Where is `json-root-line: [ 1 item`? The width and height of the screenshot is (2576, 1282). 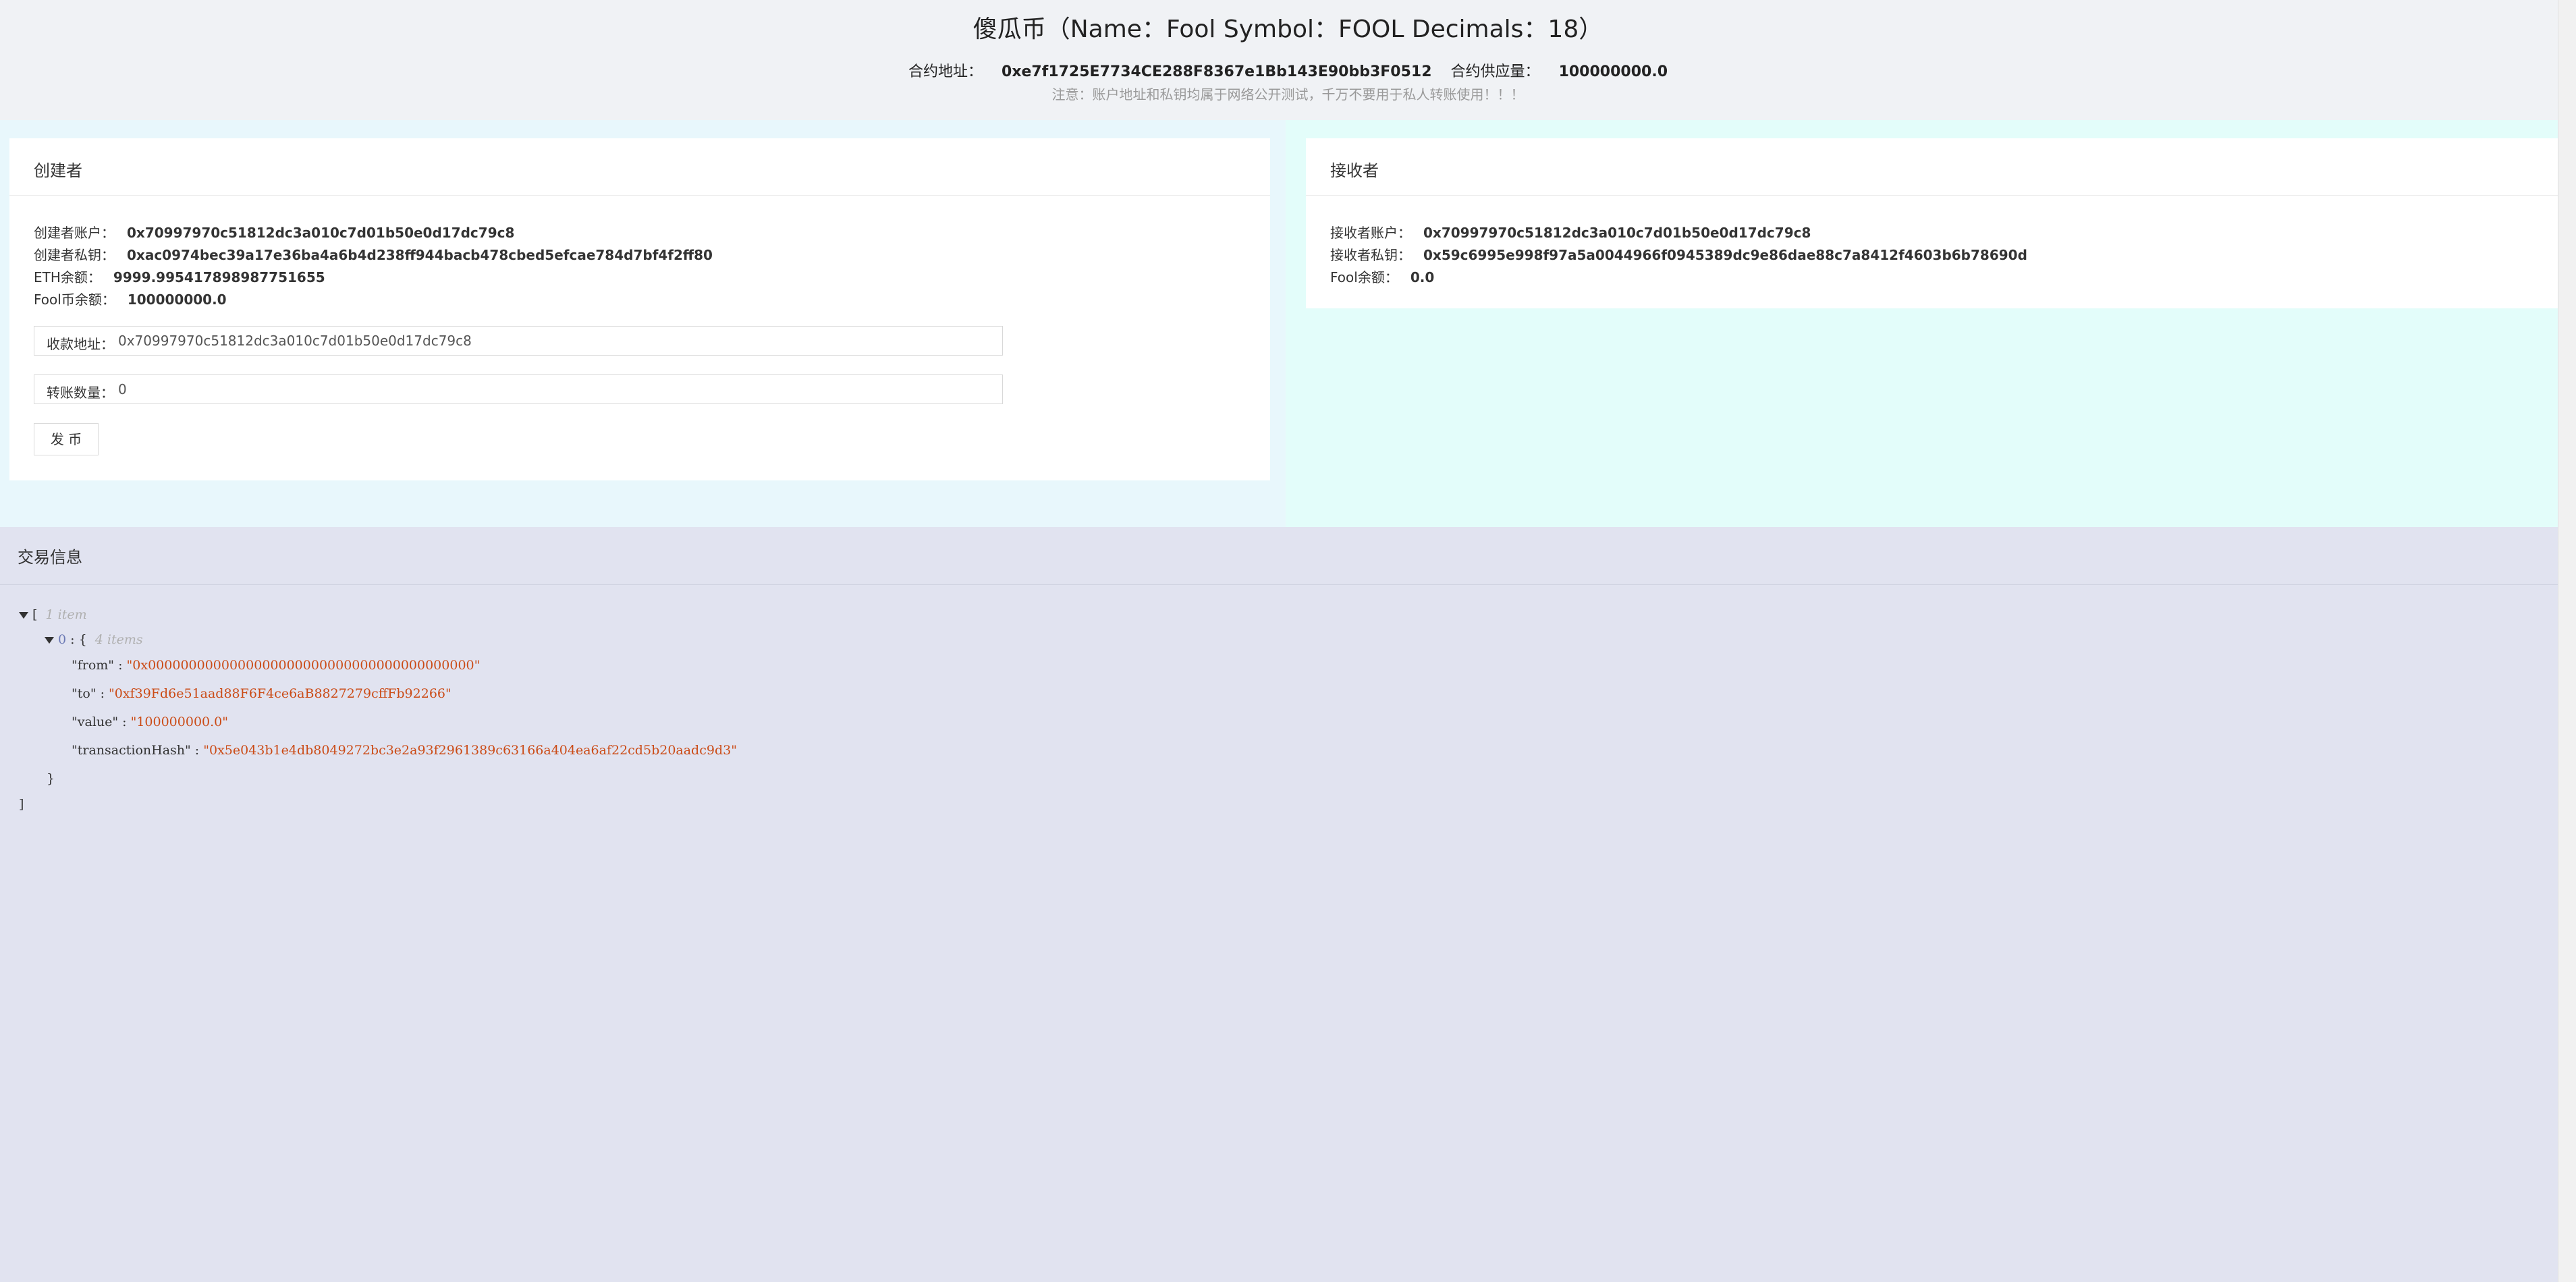 json-root-line: [ 1 item is located at coordinates (53, 614).